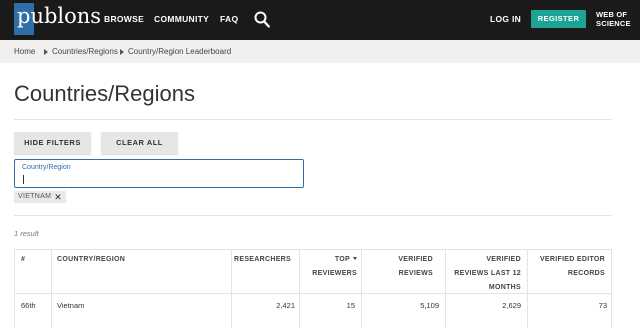 The width and height of the screenshot is (640, 328). Describe the element at coordinates (487, 273) in the screenshot. I see `col-header-last12-line2: REVIEWS LAST 12` at that location.